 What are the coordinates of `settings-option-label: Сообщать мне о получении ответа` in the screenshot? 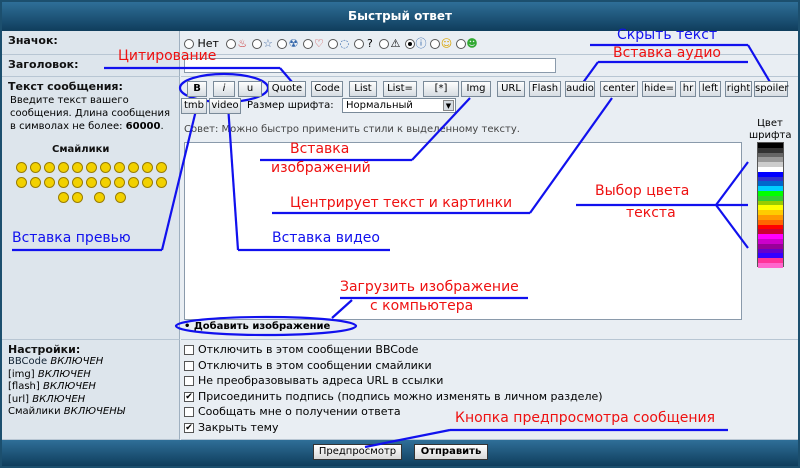 It's located at (299, 411).